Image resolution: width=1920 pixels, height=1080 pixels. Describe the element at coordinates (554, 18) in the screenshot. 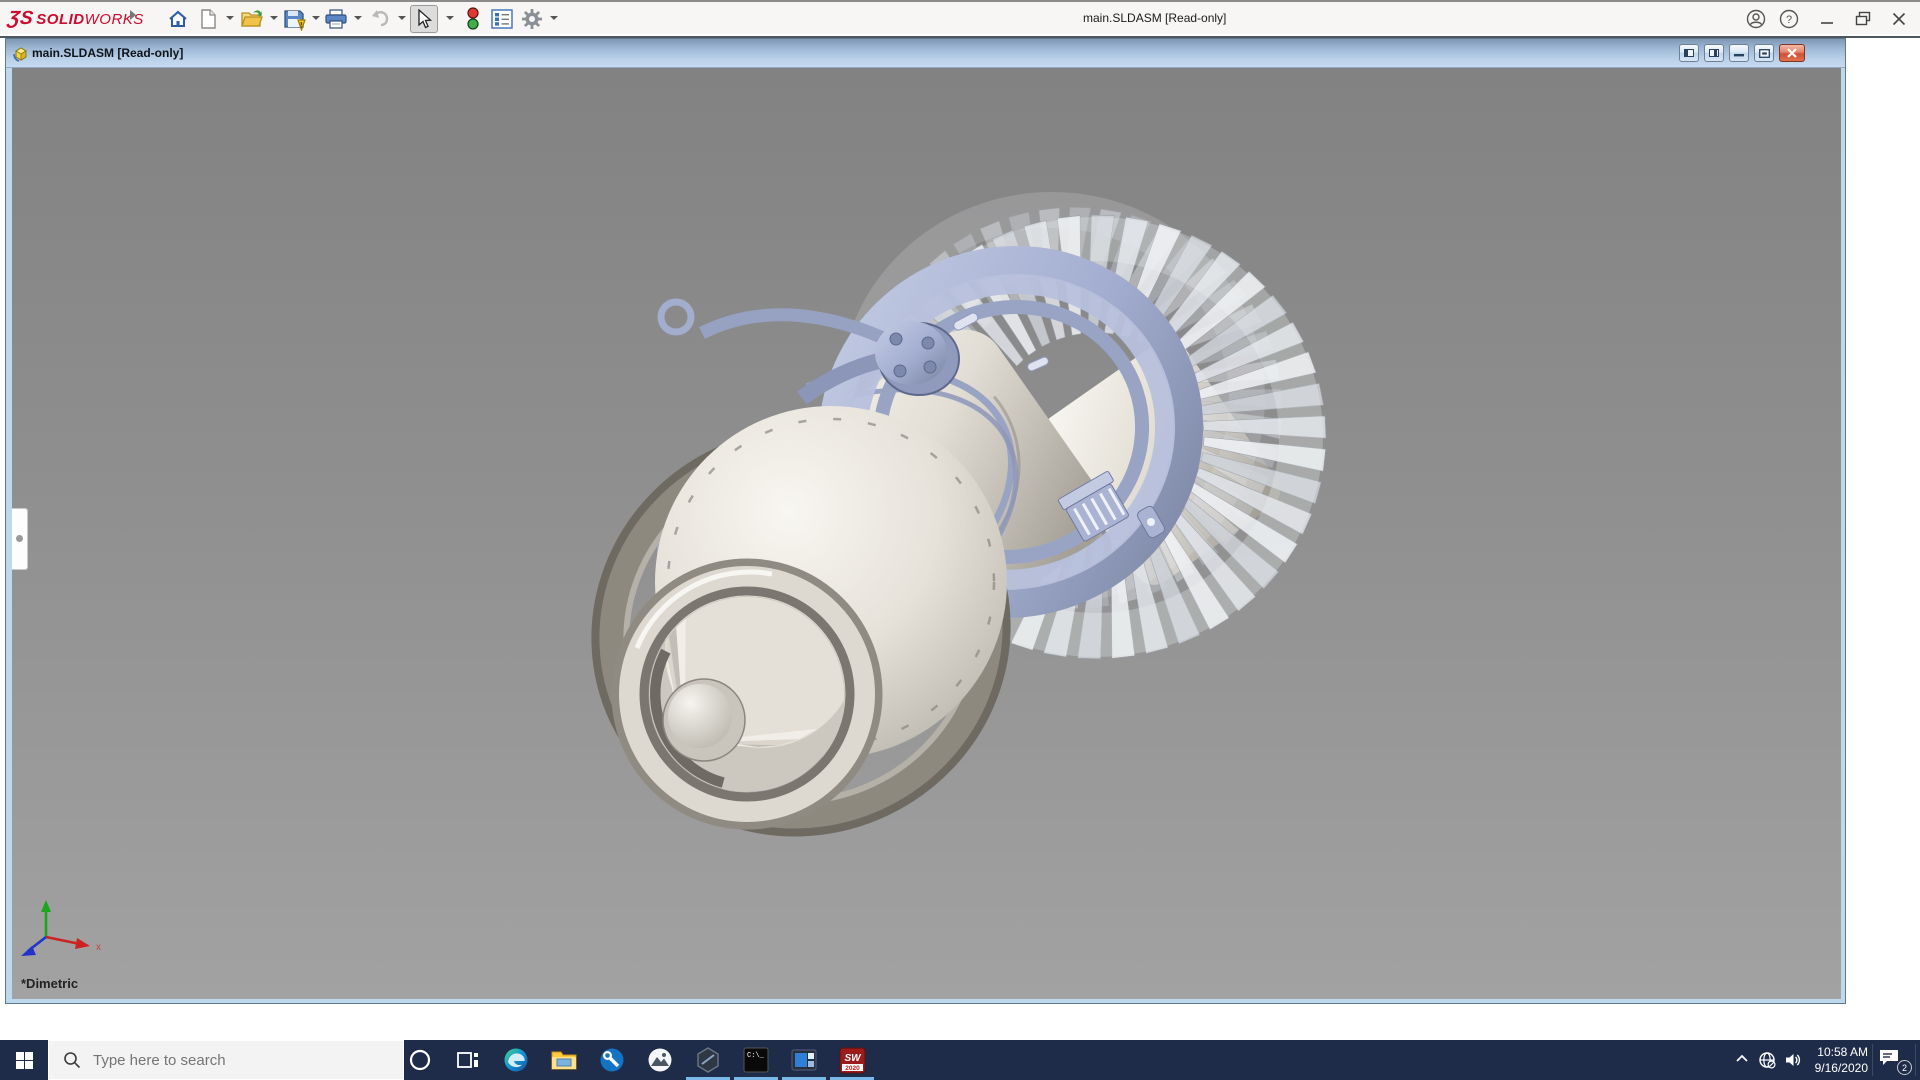

I see `options-dropdown` at that location.